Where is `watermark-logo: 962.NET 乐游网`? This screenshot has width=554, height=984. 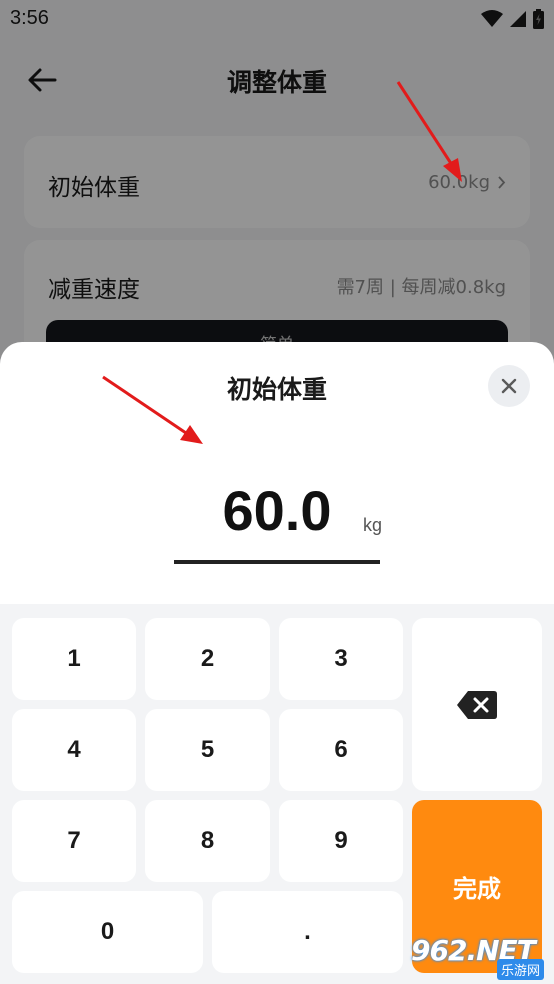 watermark-logo: 962.NET 乐游网 is located at coordinates (478, 957).